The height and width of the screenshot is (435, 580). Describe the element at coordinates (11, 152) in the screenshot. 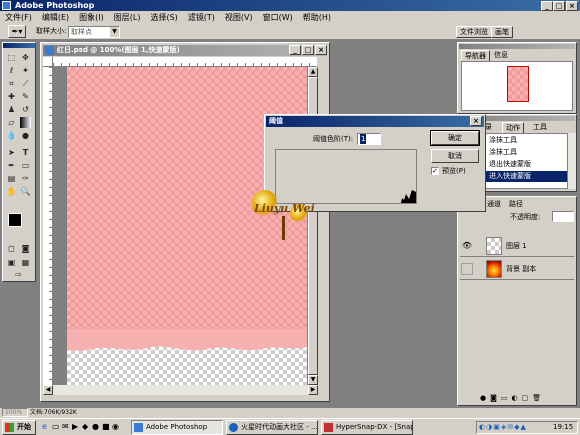

I see `path-select-icon: ➤` at that location.